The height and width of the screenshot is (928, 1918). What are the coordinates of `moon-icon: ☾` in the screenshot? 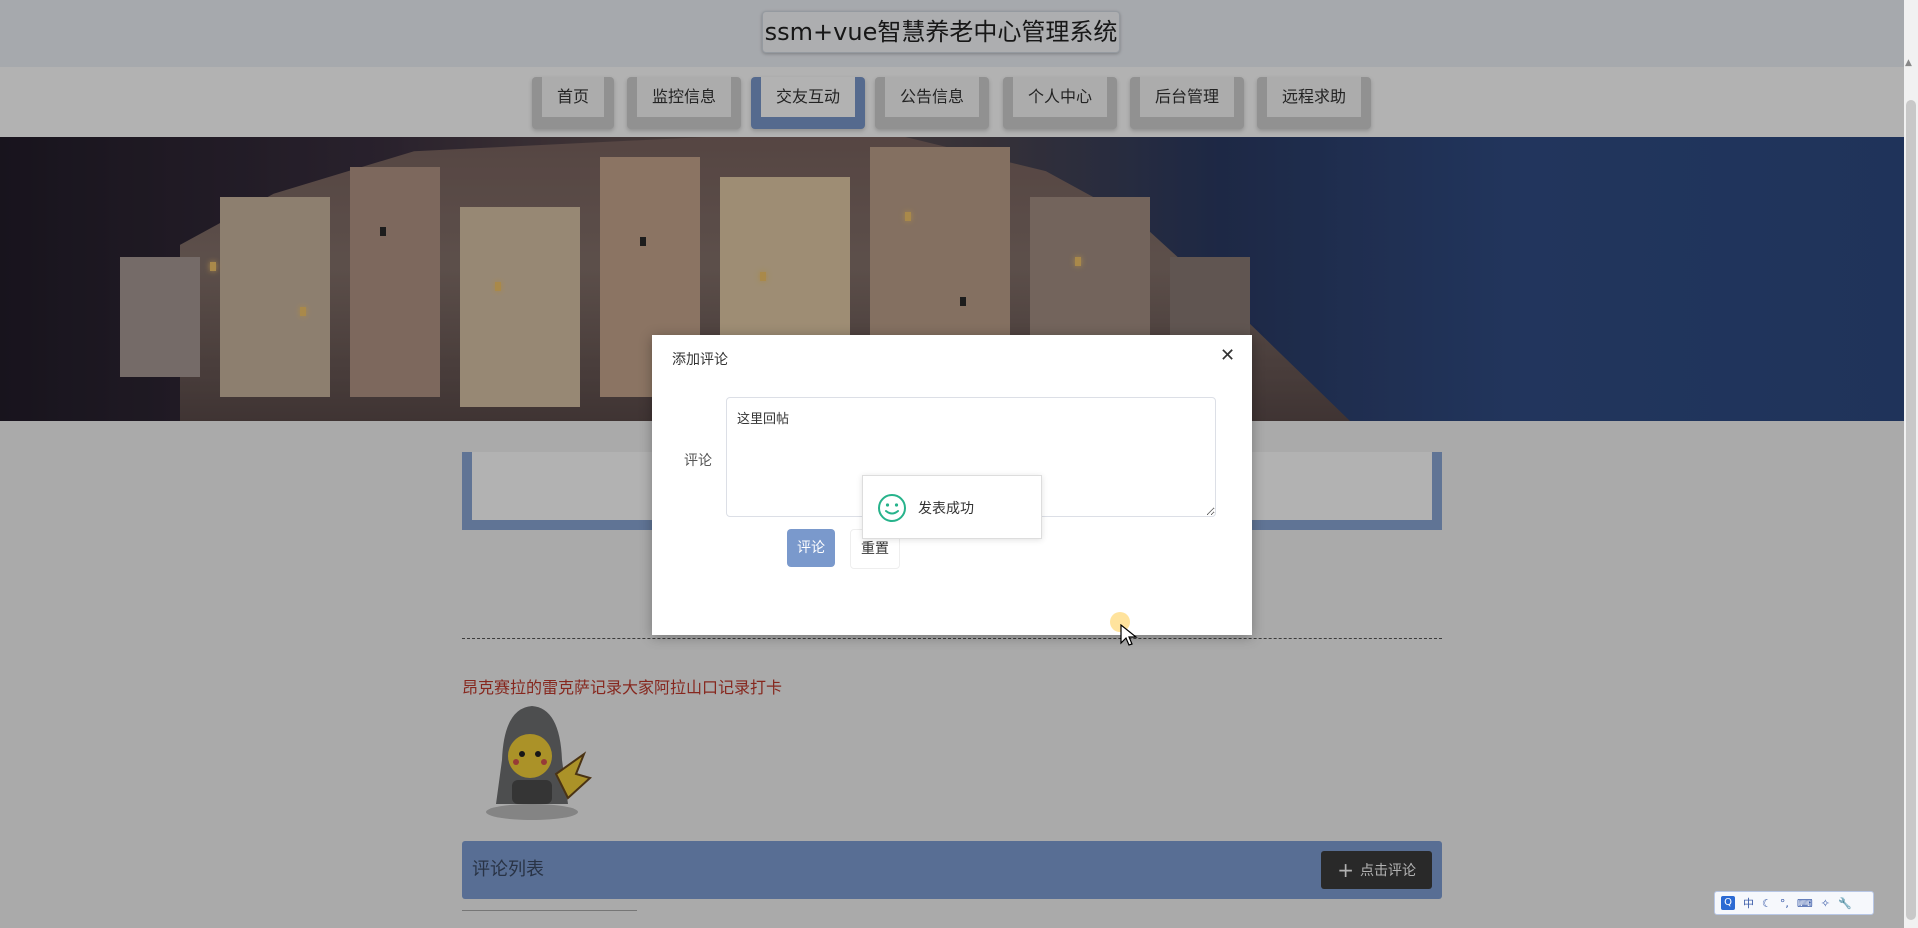 It's located at (1767, 903).